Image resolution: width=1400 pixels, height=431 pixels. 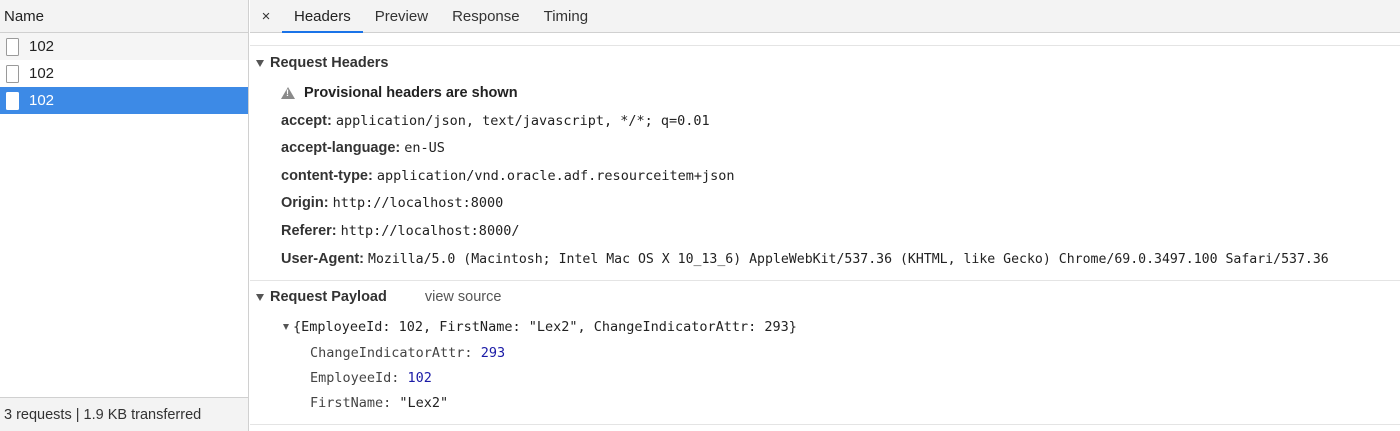 I want to click on transfer-summary: 3 requests | 1.9 KB transferred, so click(x=103, y=414).